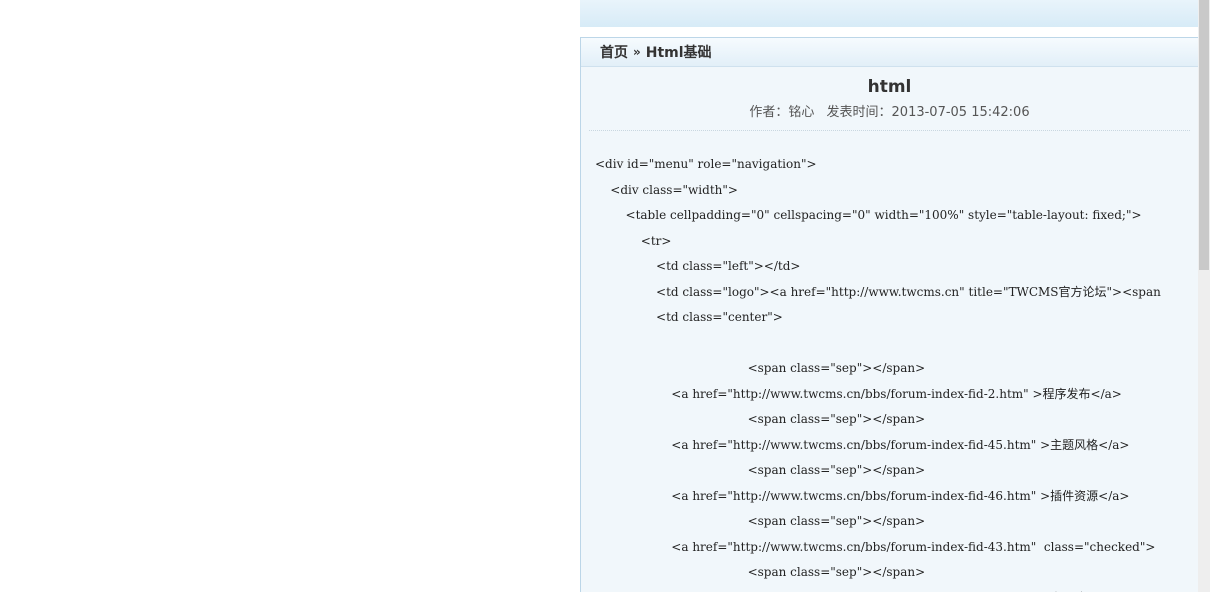 The height and width of the screenshot is (592, 1210). I want to click on code-line: <td class="center">, so click(689, 317).